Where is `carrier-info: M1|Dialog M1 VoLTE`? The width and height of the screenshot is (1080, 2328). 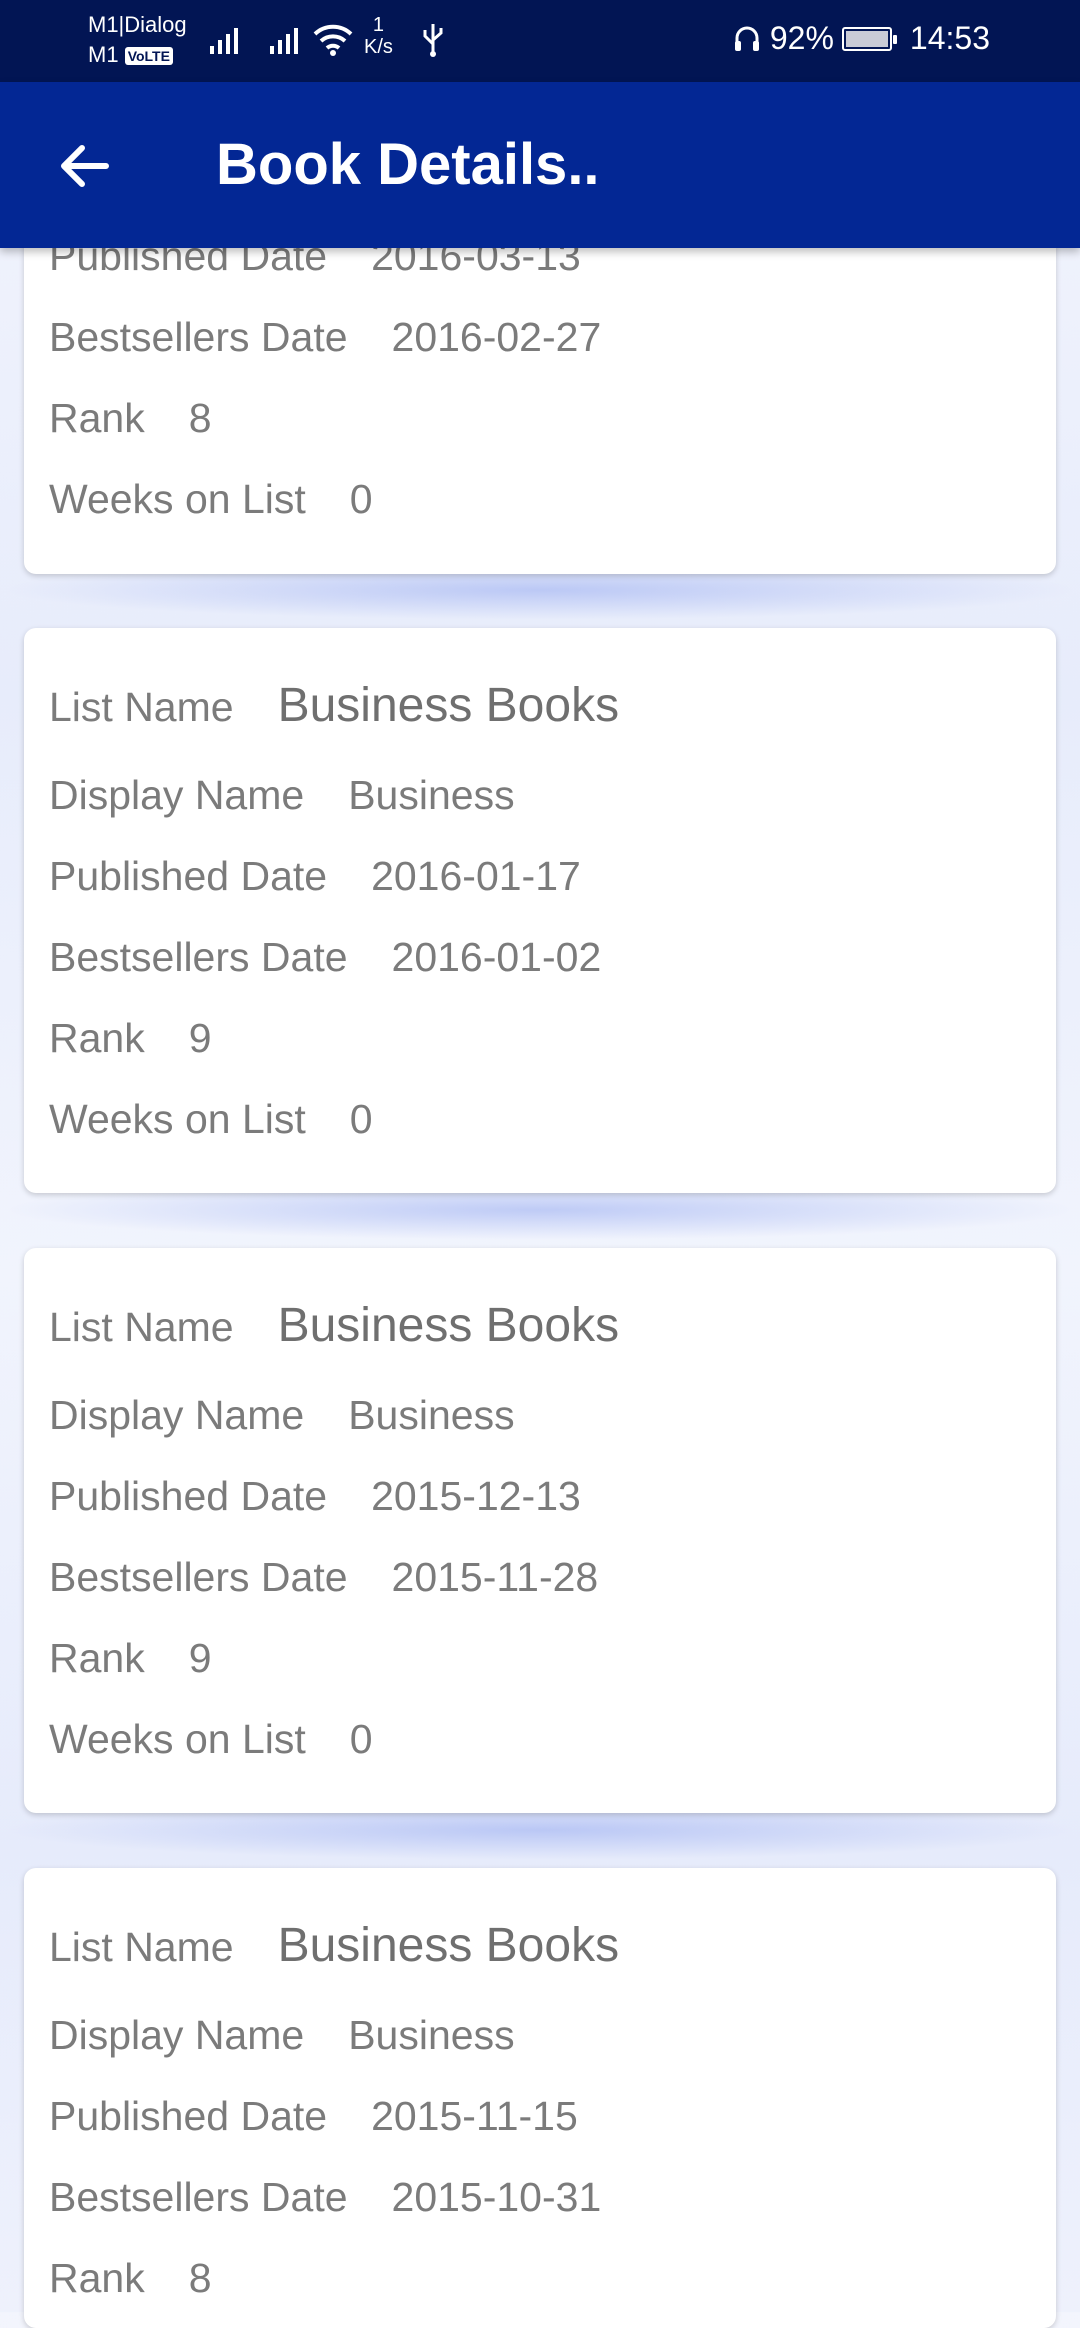 carrier-info: M1|Dialog M1 VoLTE is located at coordinates (137, 40).